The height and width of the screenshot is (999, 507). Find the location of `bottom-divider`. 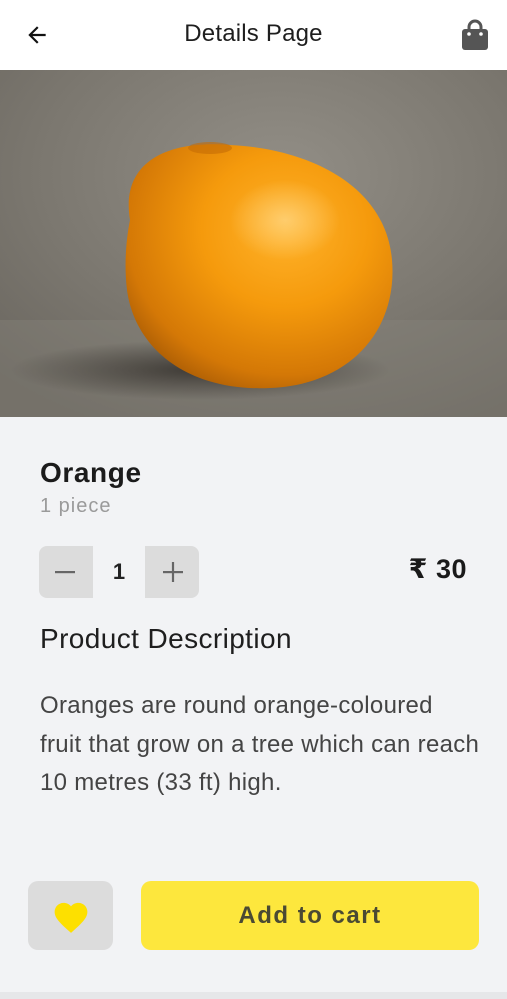

bottom-divider is located at coordinates (253, 995).